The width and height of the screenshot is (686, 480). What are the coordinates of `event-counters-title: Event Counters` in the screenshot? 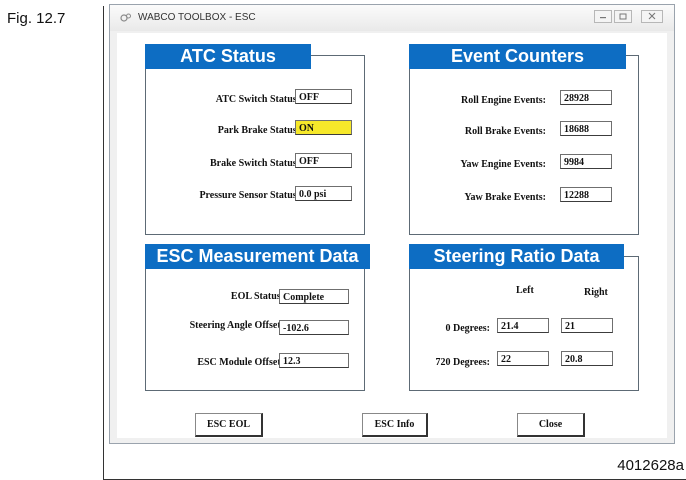 It's located at (517, 56).